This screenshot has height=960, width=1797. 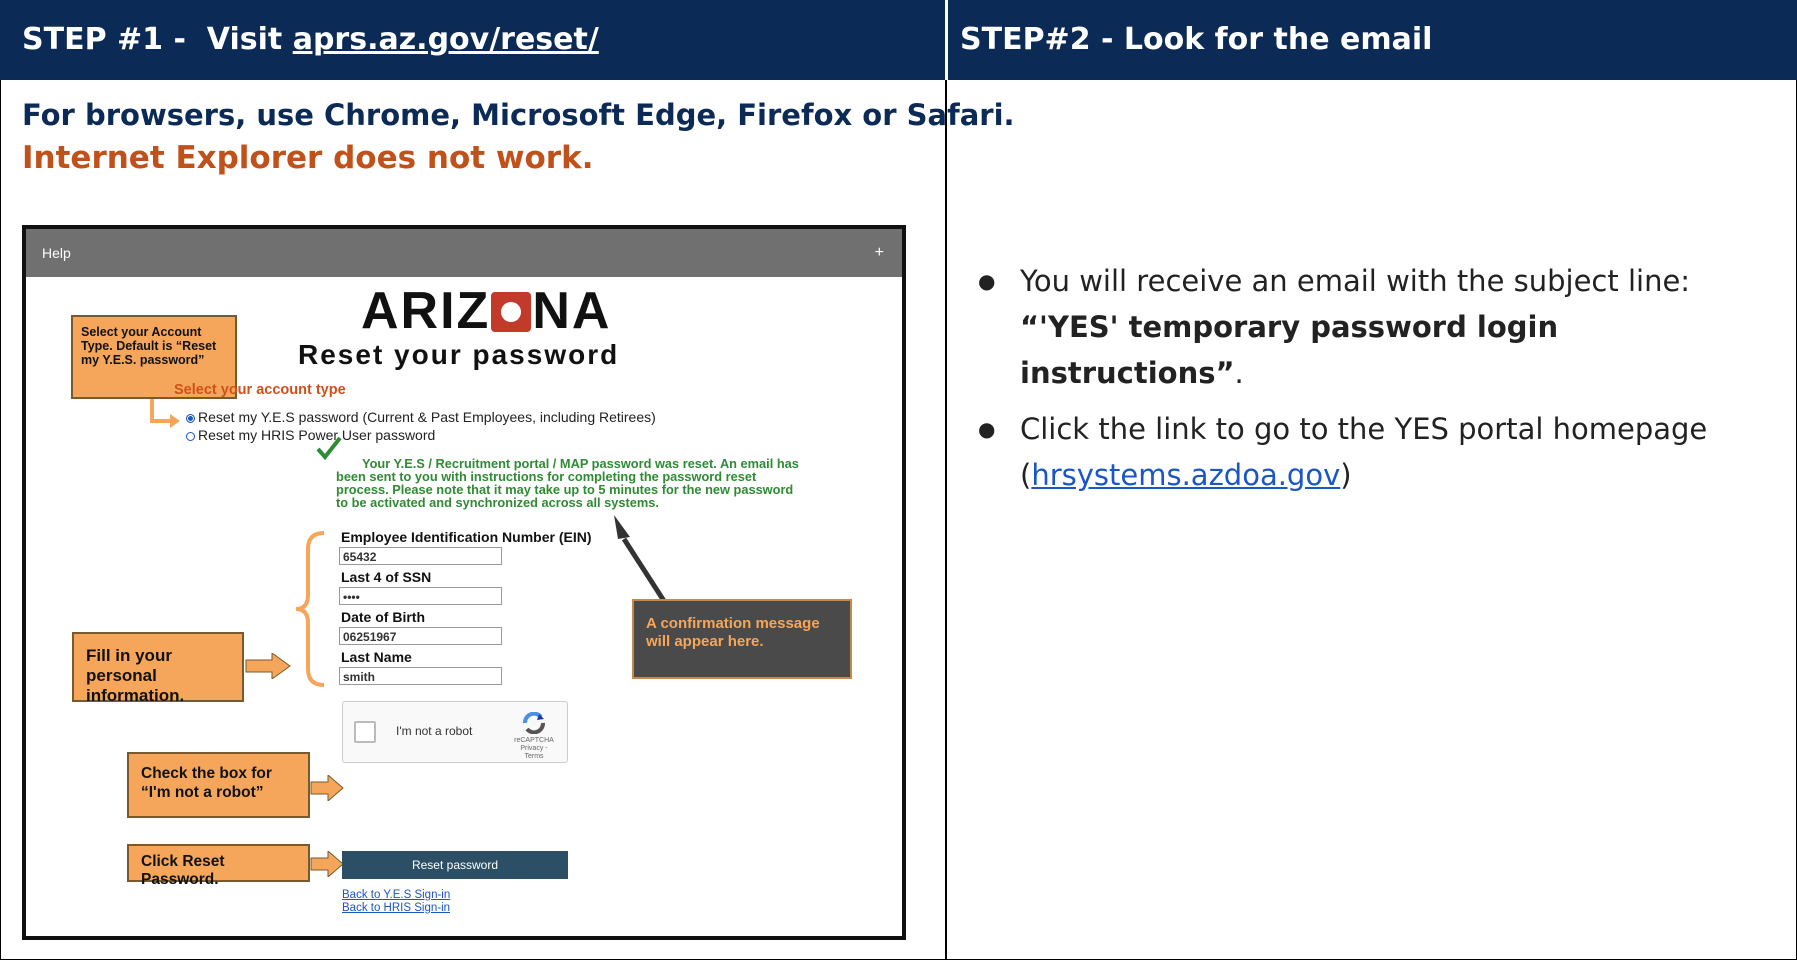 I want to click on arrow-personal-icon, so click(x=268, y=666).